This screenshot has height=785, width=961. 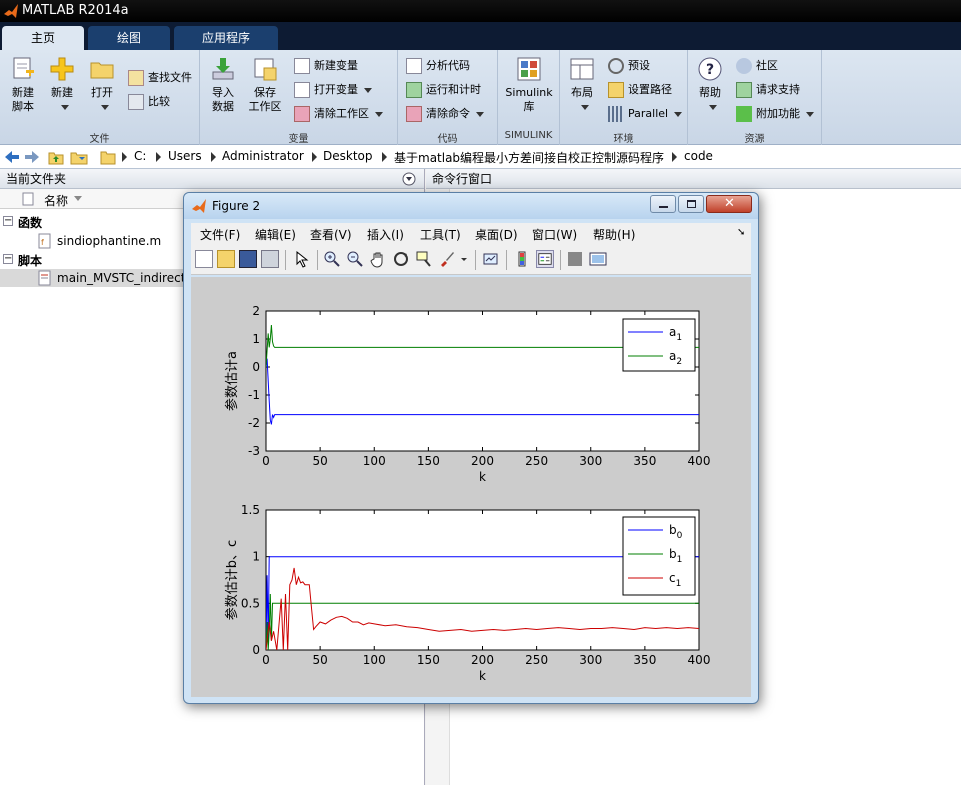 What do you see at coordinates (560, 260) in the screenshot?
I see `toolbar-divider` at bounding box center [560, 260].